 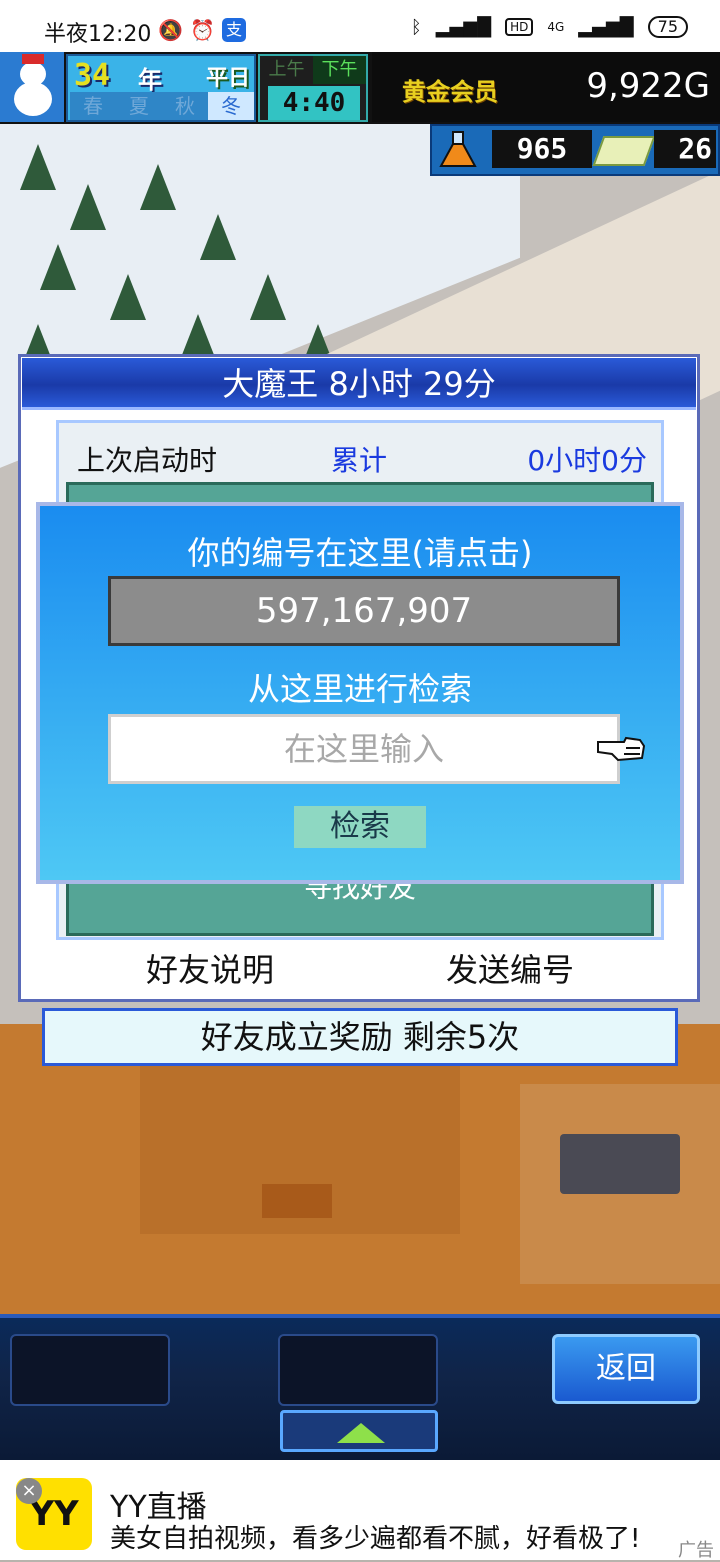 What do you see at coordinates (359, 460) in the screenshot?
I see `total-label: 累计` at bounding box center [359, 460].